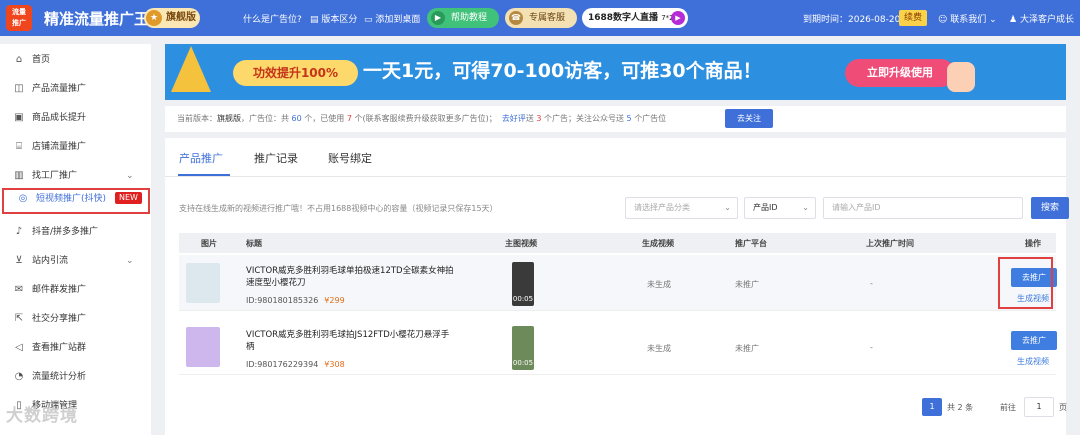  Describe the element at coordinates (19, 146) in the screenshot. I see `shop-icon: ⌸` at that location.